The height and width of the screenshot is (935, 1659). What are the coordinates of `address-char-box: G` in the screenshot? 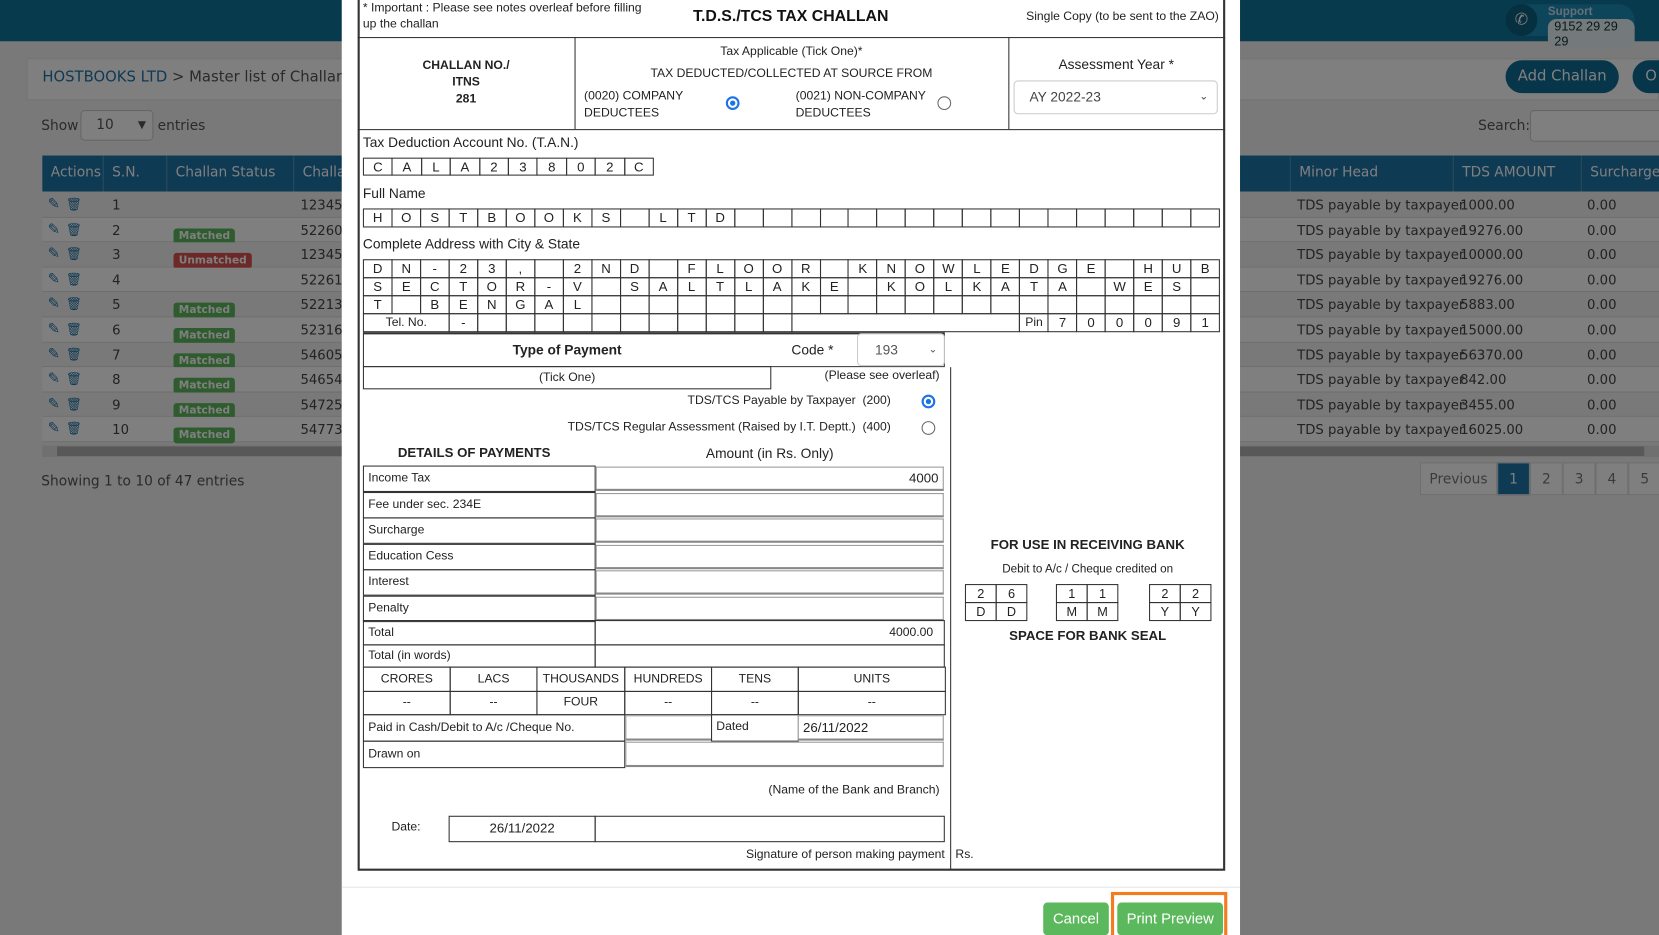 It's located at (1062, 269).